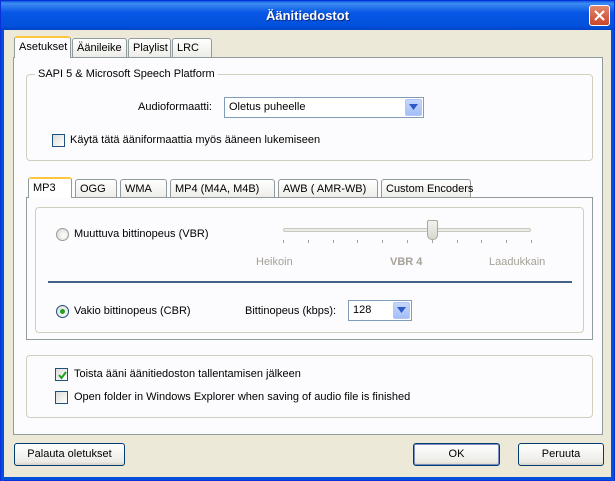  What do you see at coordinates (61, 397) in the screenshot?
I see `open-folder-checkbox` at bounding box center [61, 397].